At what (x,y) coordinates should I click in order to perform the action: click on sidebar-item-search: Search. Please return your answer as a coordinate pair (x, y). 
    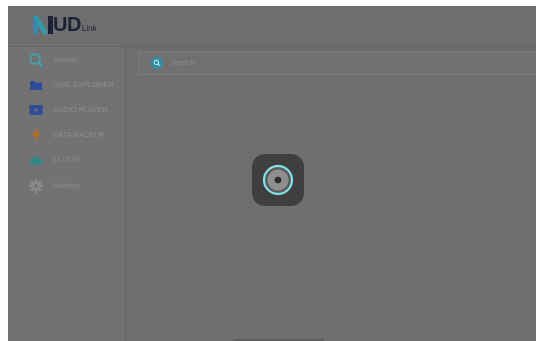
    Looking at the image, I should click on (66, 60).